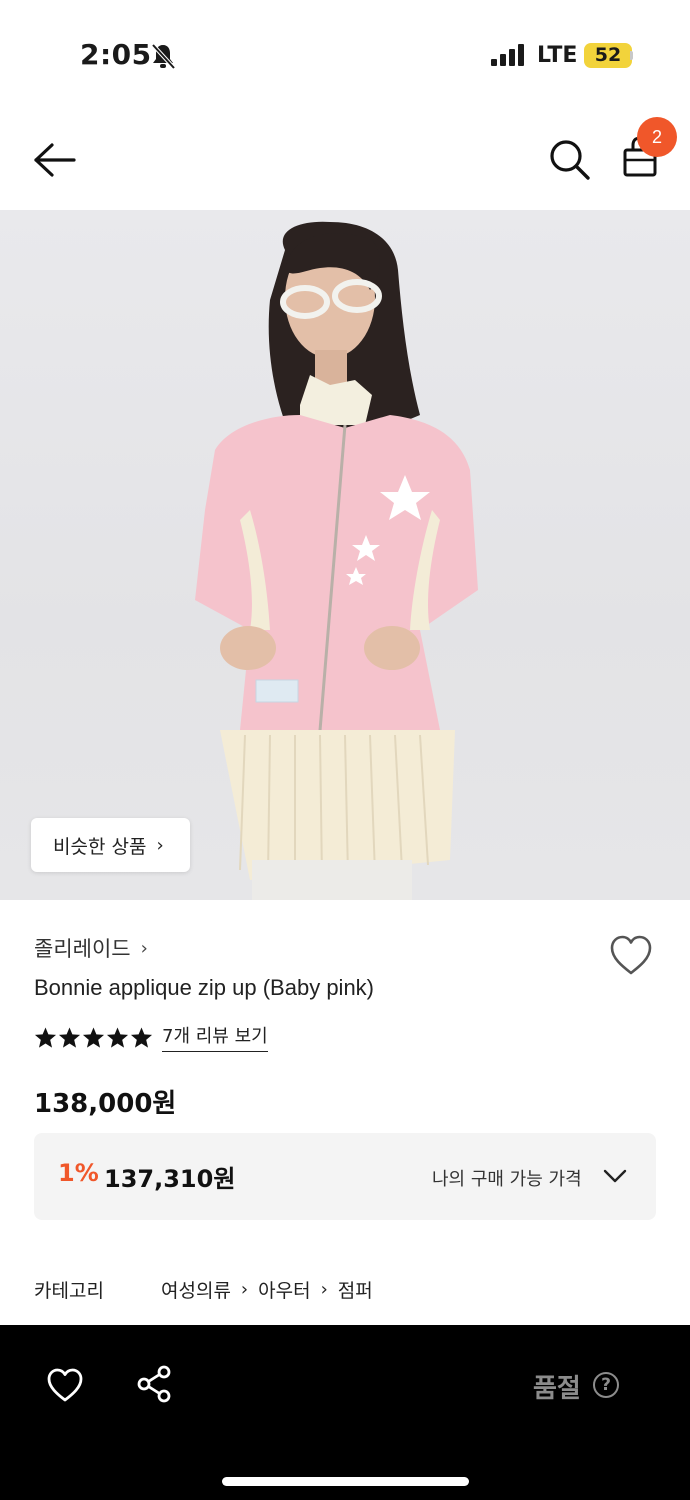 This screenshot has height=1500, width=690. I want to click on rating-row: 7개 리뷰 보기, so click(151, 1037).